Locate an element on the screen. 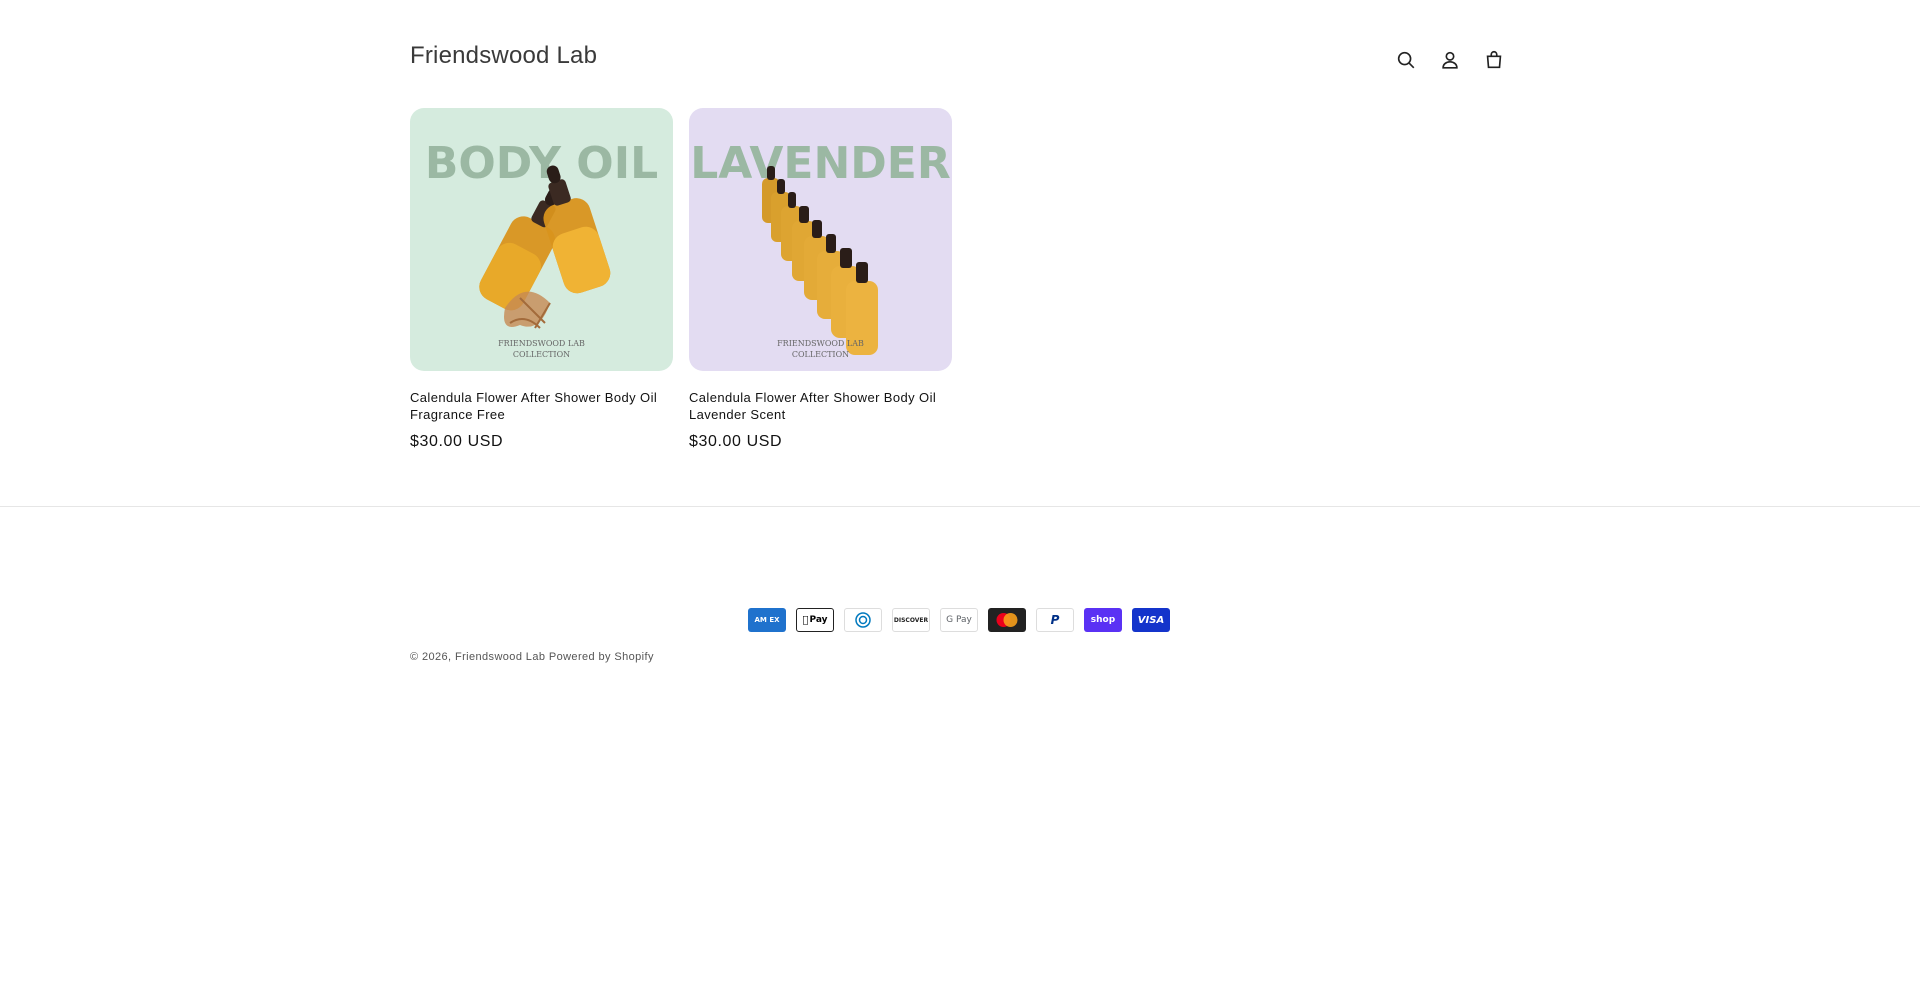  product-image: BODY OIL FRIENDSWOOD LAB COLLECTION is located at coordinates (541, 239).